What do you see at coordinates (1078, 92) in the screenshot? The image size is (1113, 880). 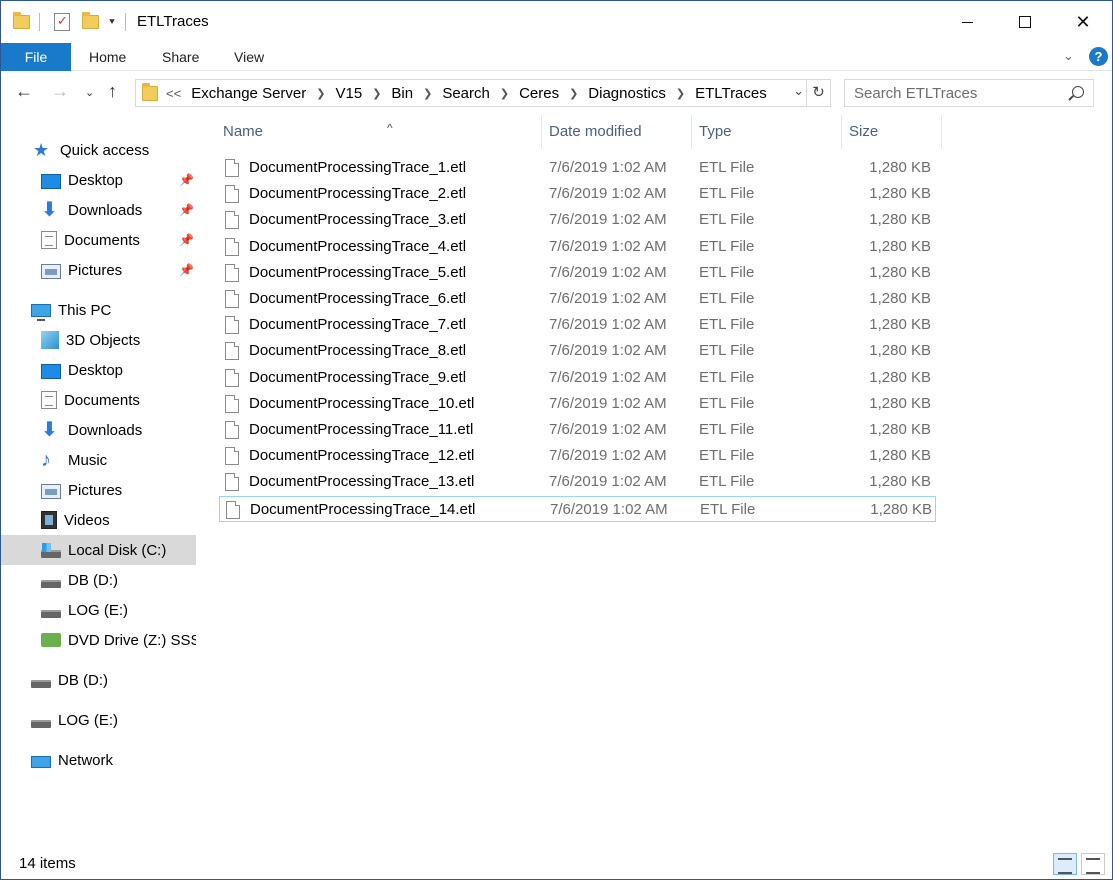 I see `search-icon` at bounding box center [1078, 92].